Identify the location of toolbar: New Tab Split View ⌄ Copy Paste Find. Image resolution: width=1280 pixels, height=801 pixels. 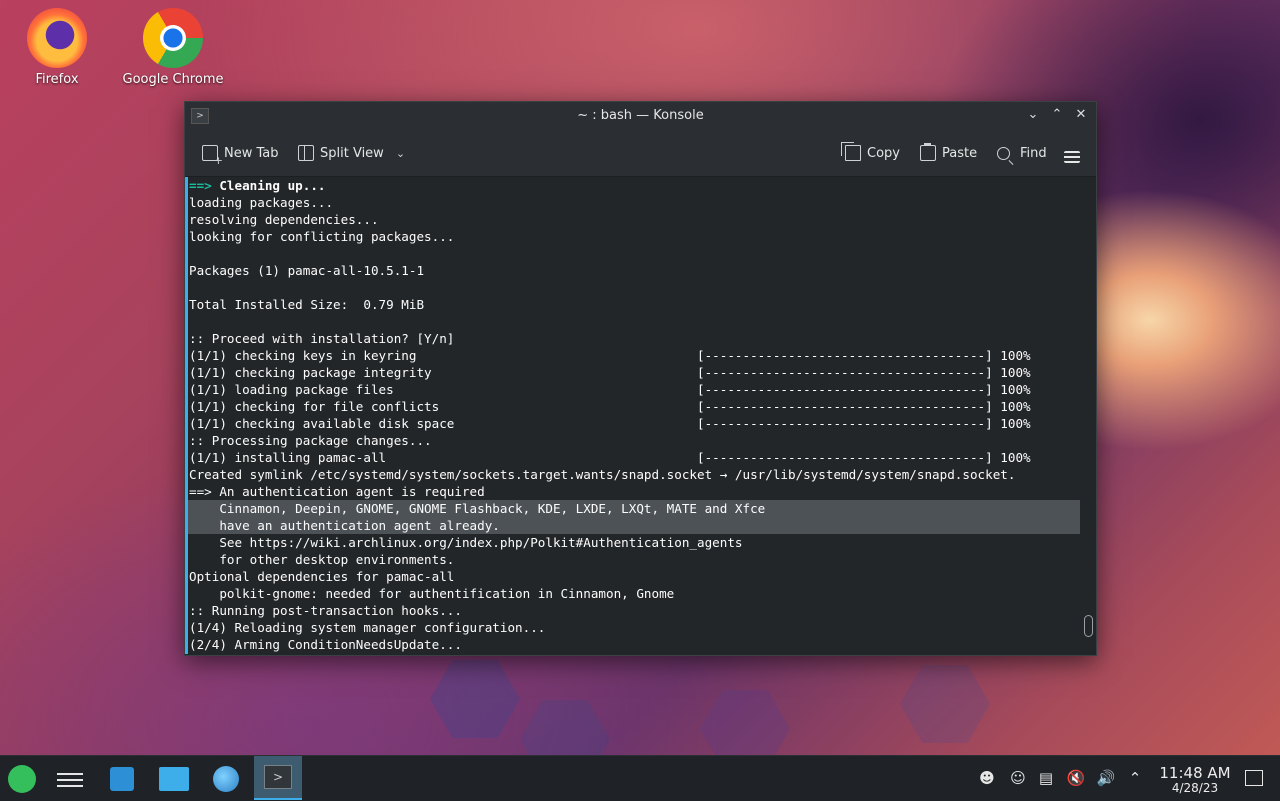
(640, 153).